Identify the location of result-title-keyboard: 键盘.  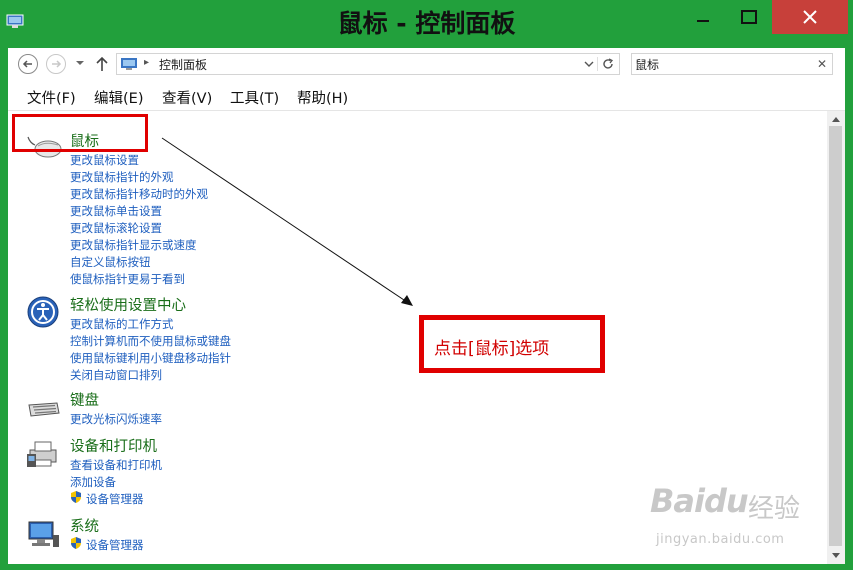
(84, 399).